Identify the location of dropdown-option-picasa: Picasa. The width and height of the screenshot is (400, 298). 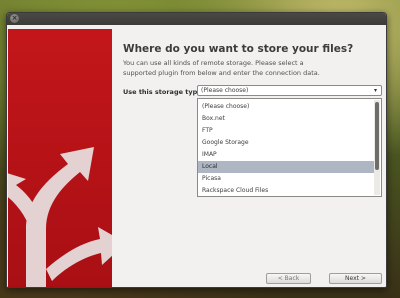
(286, 179).